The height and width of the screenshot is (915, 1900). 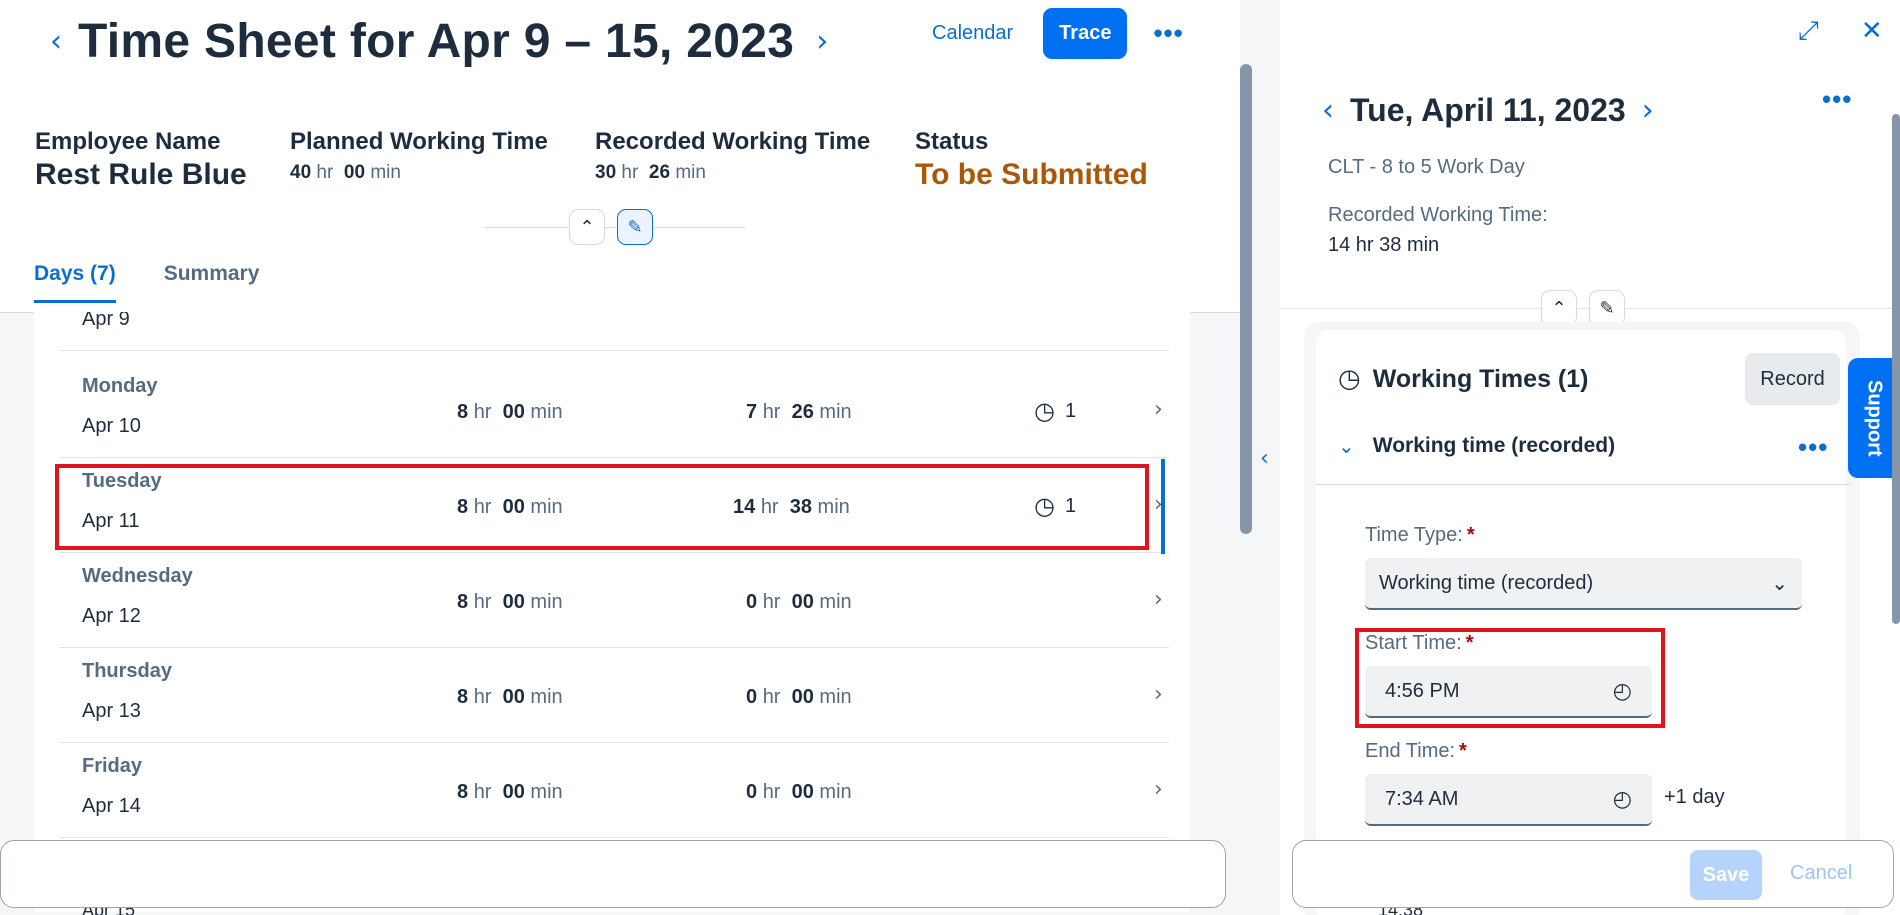 What do you see at coordinates (1085, 33) in the screenshot?
I see `trace-button: Trace` at bounding box center [1085, 33].